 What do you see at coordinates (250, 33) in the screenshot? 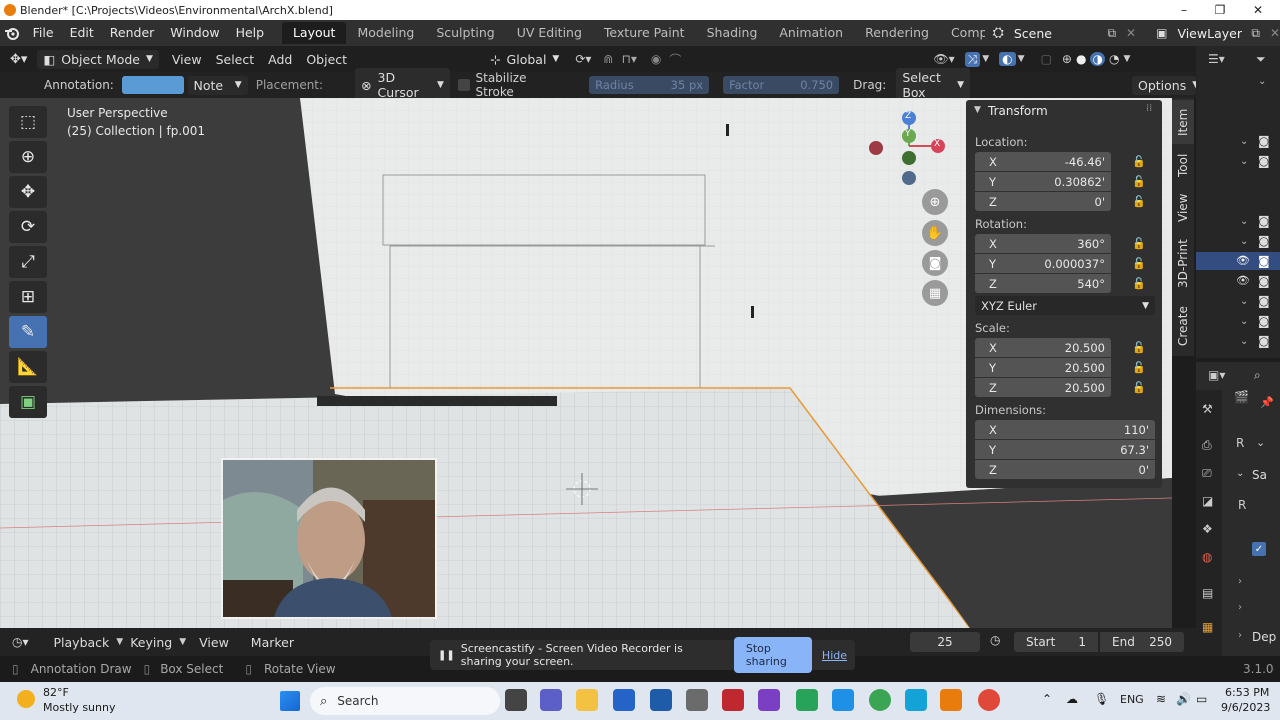
I see `menu-help: Help` at bounding box center [250, 33].